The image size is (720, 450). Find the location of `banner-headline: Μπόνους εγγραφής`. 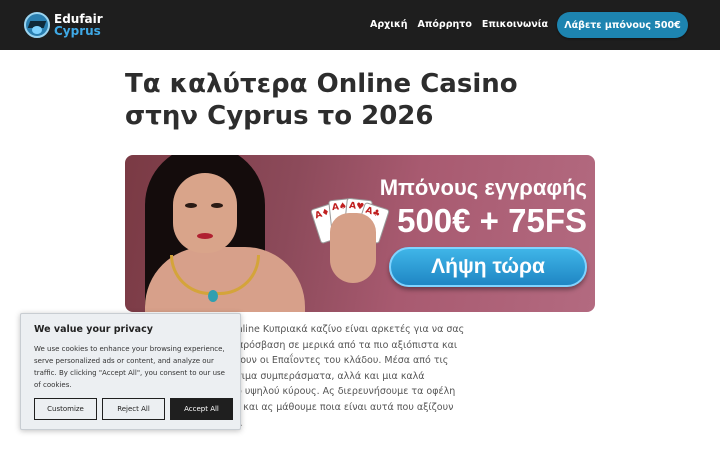

banner-headline: Μπόνους εγγραφής is located at coordinates (483, 187).